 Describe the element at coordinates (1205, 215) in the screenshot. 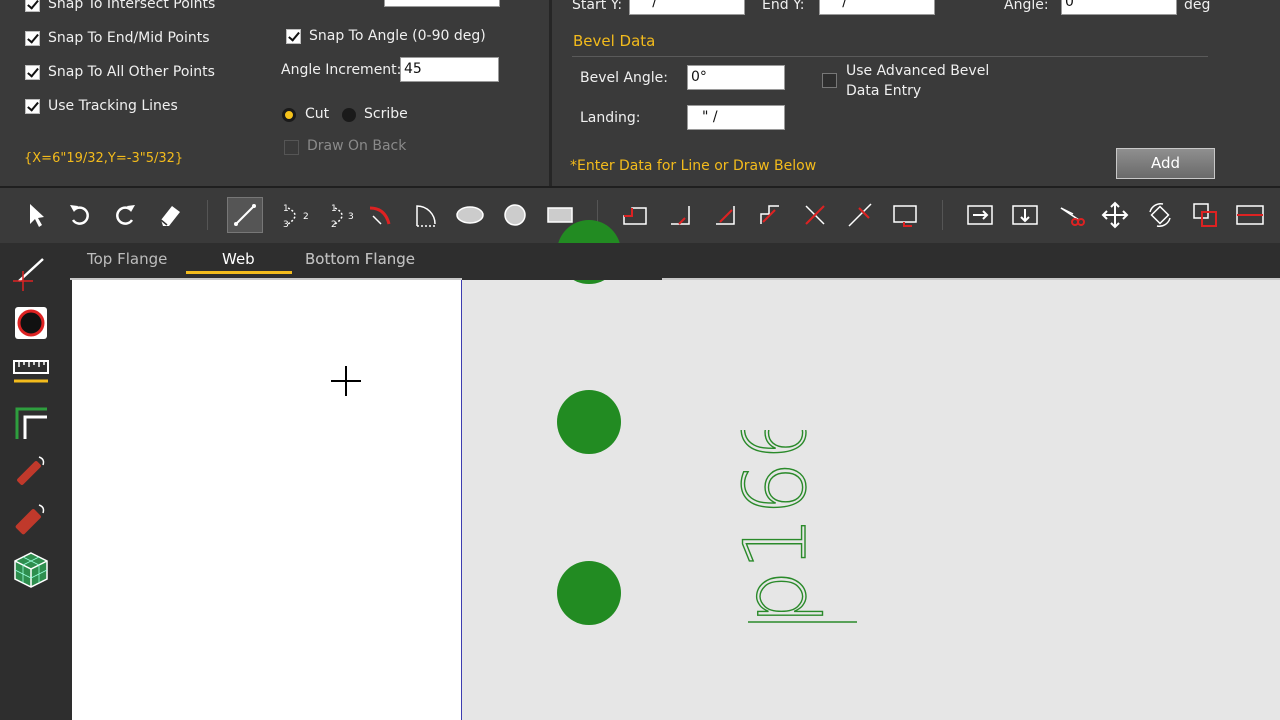

I see `copy-icon` at that location.